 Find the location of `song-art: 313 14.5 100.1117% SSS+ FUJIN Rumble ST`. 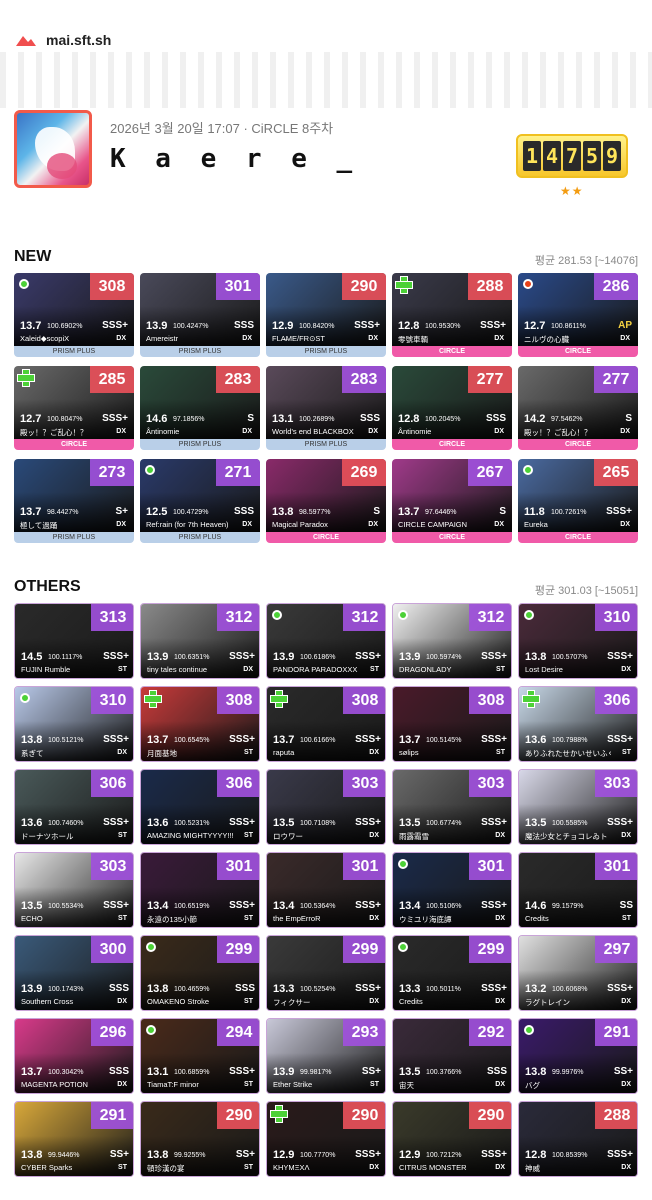

song-art: 313 14.5 100.1117% SSS+ FUJIN Rumble ST is located at coordinates (74, 641).